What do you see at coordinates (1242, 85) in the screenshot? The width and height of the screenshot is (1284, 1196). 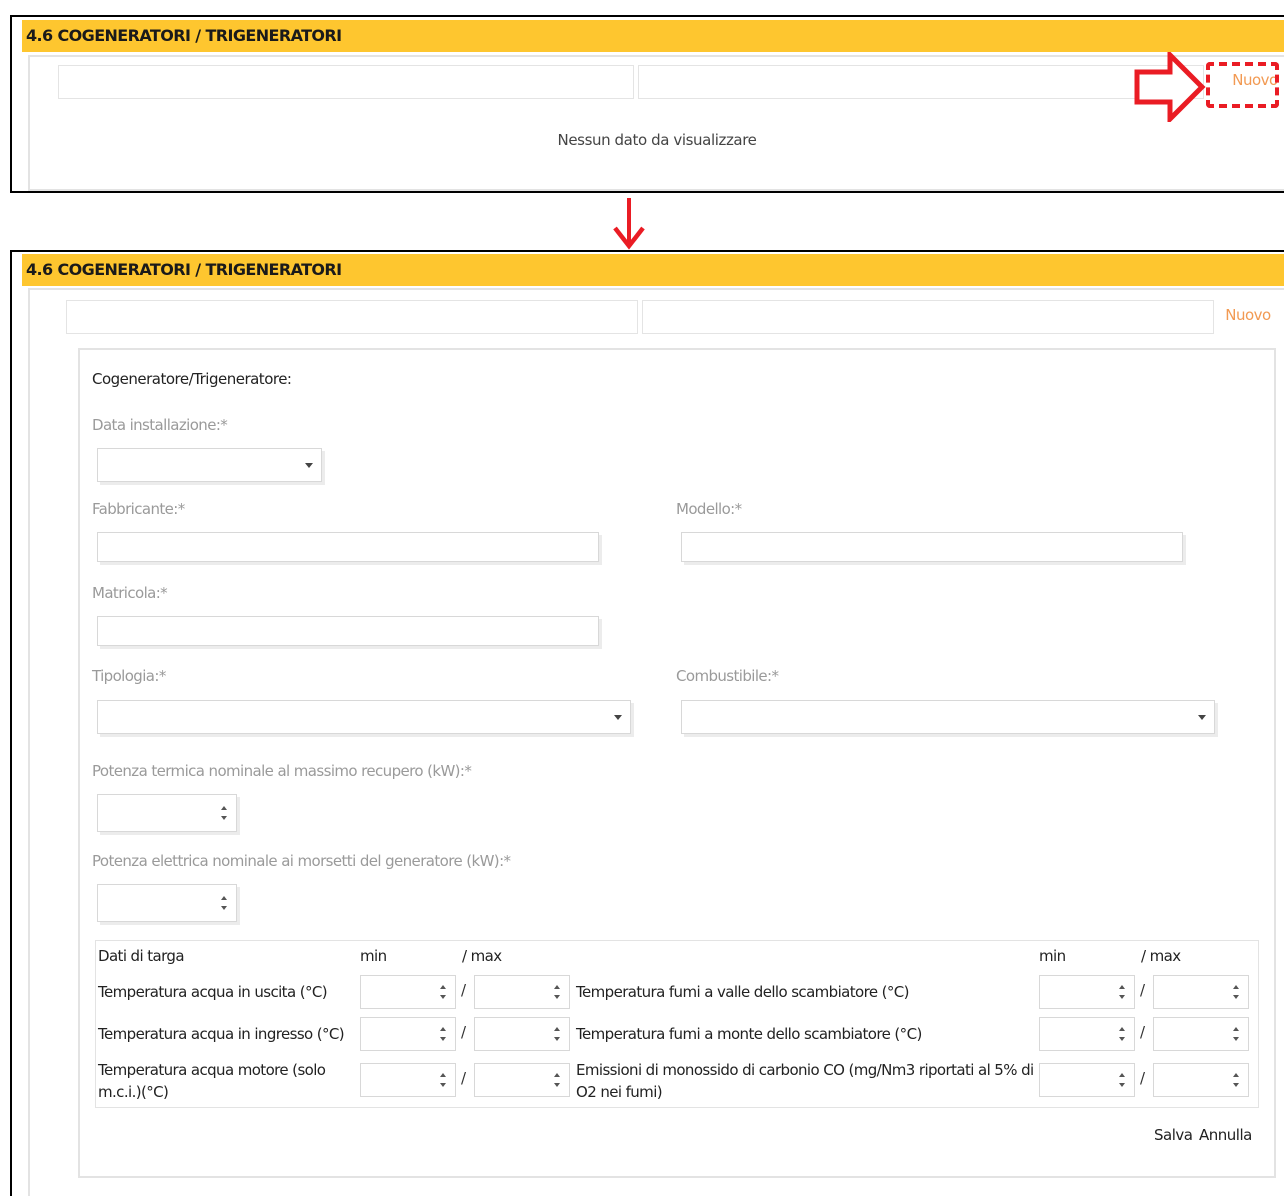 I see `highlight-box` at bounding box center [1242, 85].